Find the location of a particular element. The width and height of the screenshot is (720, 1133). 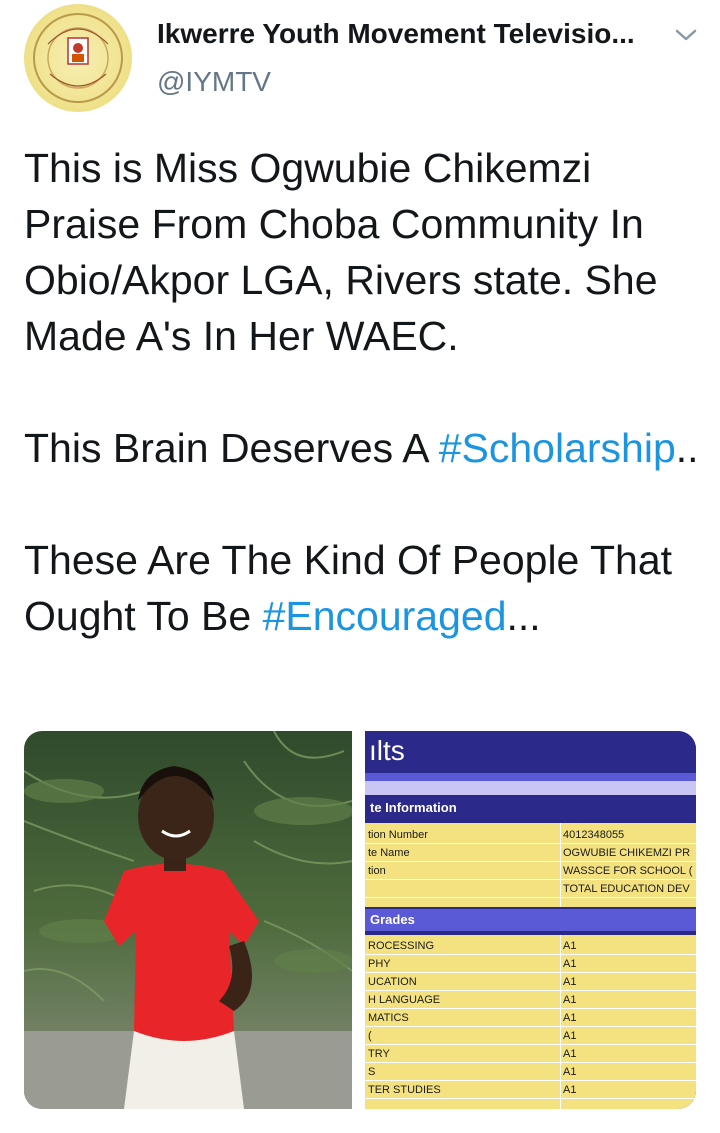

candidate-row: tion WASSCE FOR SCHOOL ( is located at coordinates (530, 871).